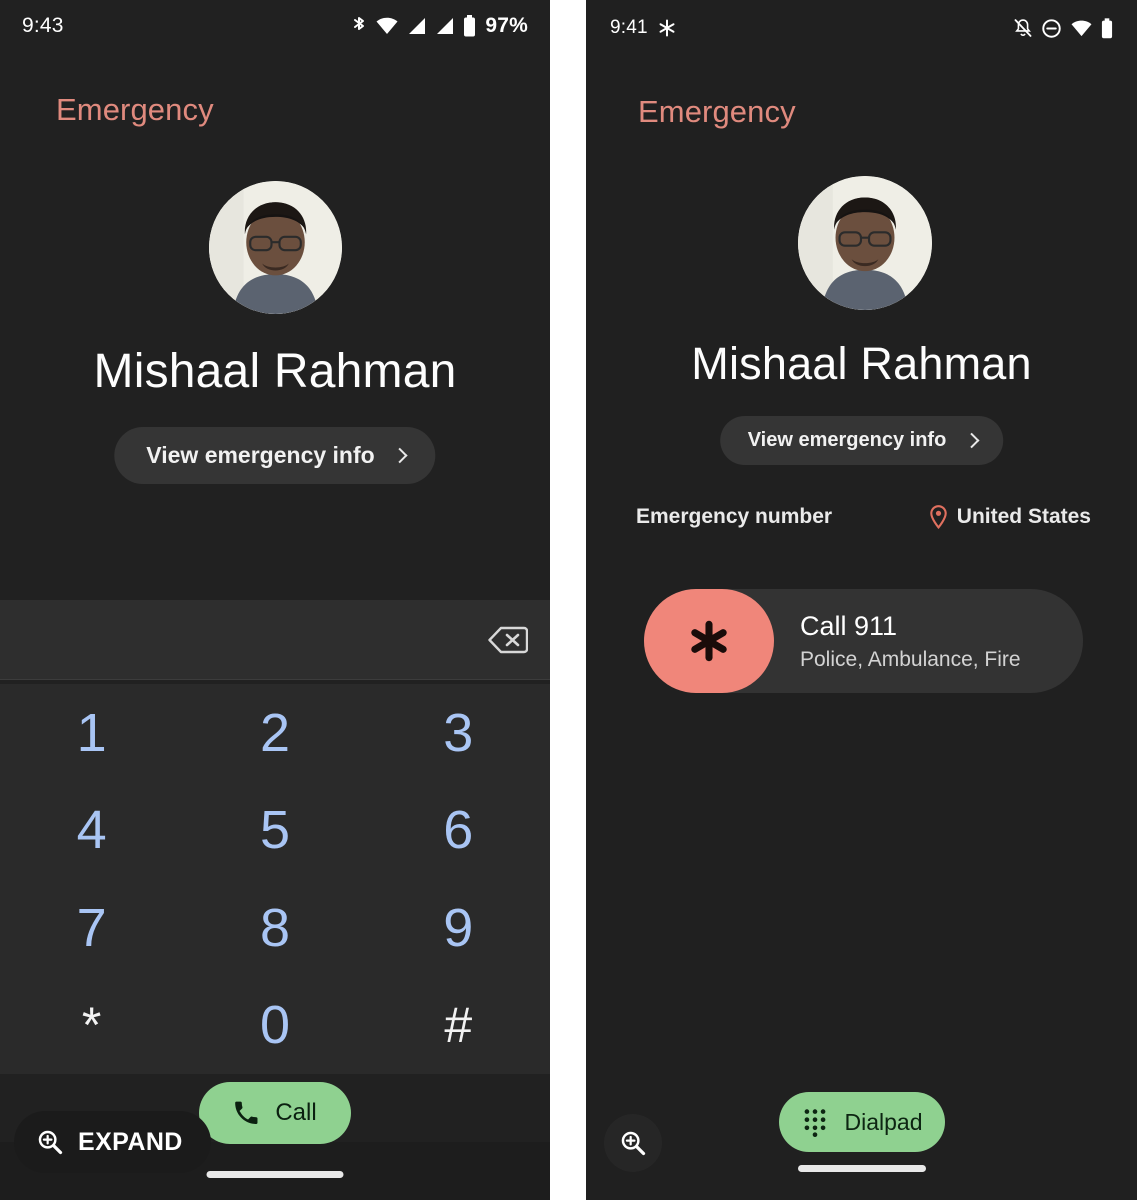  Describe the element at coordinates (274, 928) in the screenshot. I see `dialpad-key-8: 8` at that location.